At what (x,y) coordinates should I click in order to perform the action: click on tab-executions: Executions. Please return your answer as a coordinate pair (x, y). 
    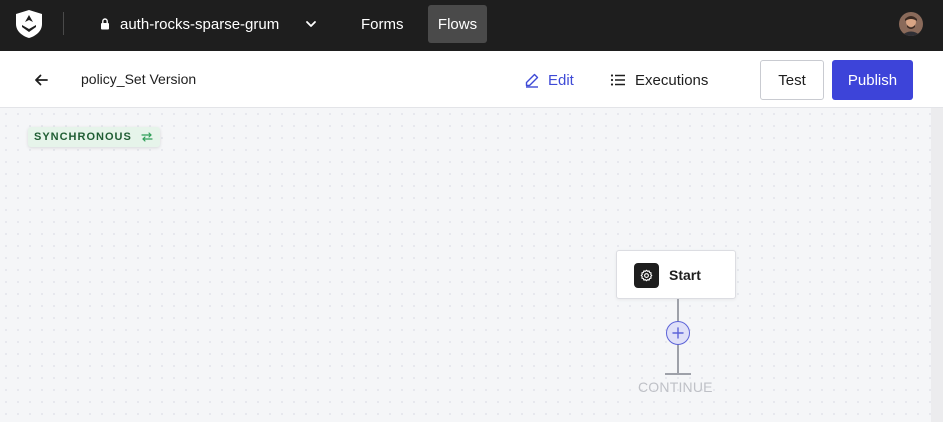
    Looking at the image, I should click on (659, 80).